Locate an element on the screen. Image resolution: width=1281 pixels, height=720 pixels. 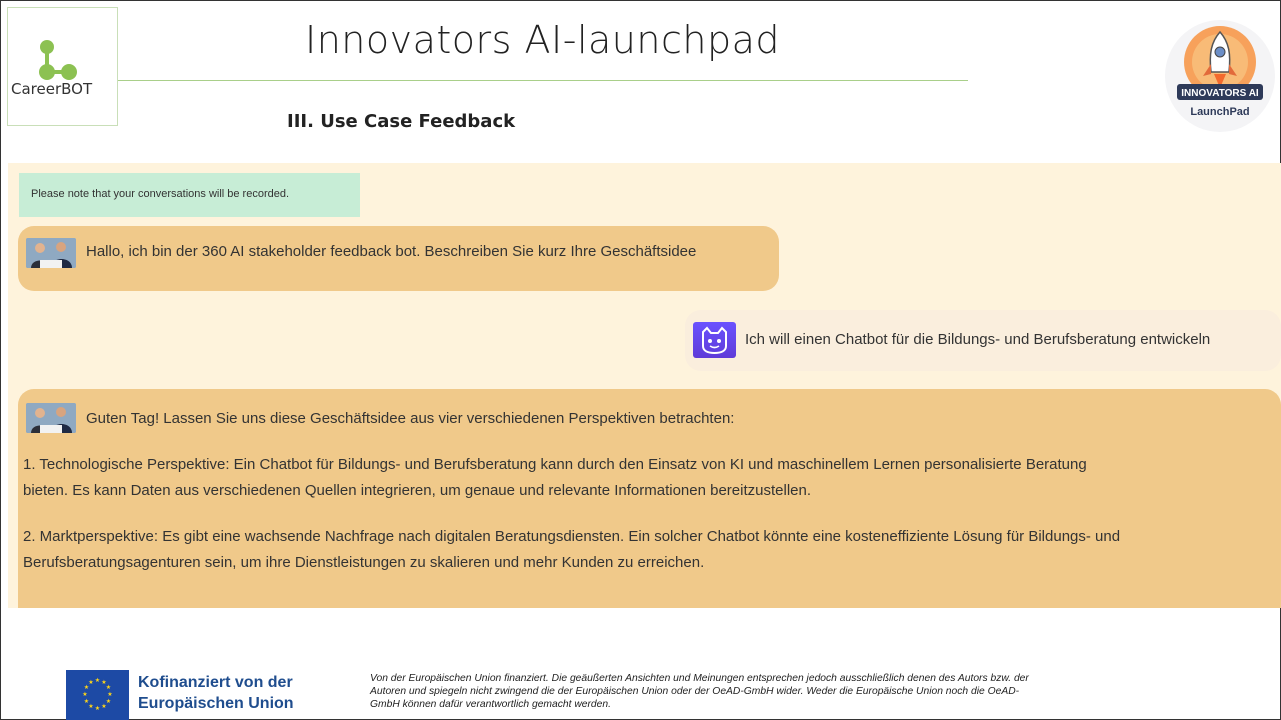
eu-flag-icon: ★ ★ ★ ★ ★ ★ ★ ★ ★ ★ ★ ★ is located at coordinates (97, 695).